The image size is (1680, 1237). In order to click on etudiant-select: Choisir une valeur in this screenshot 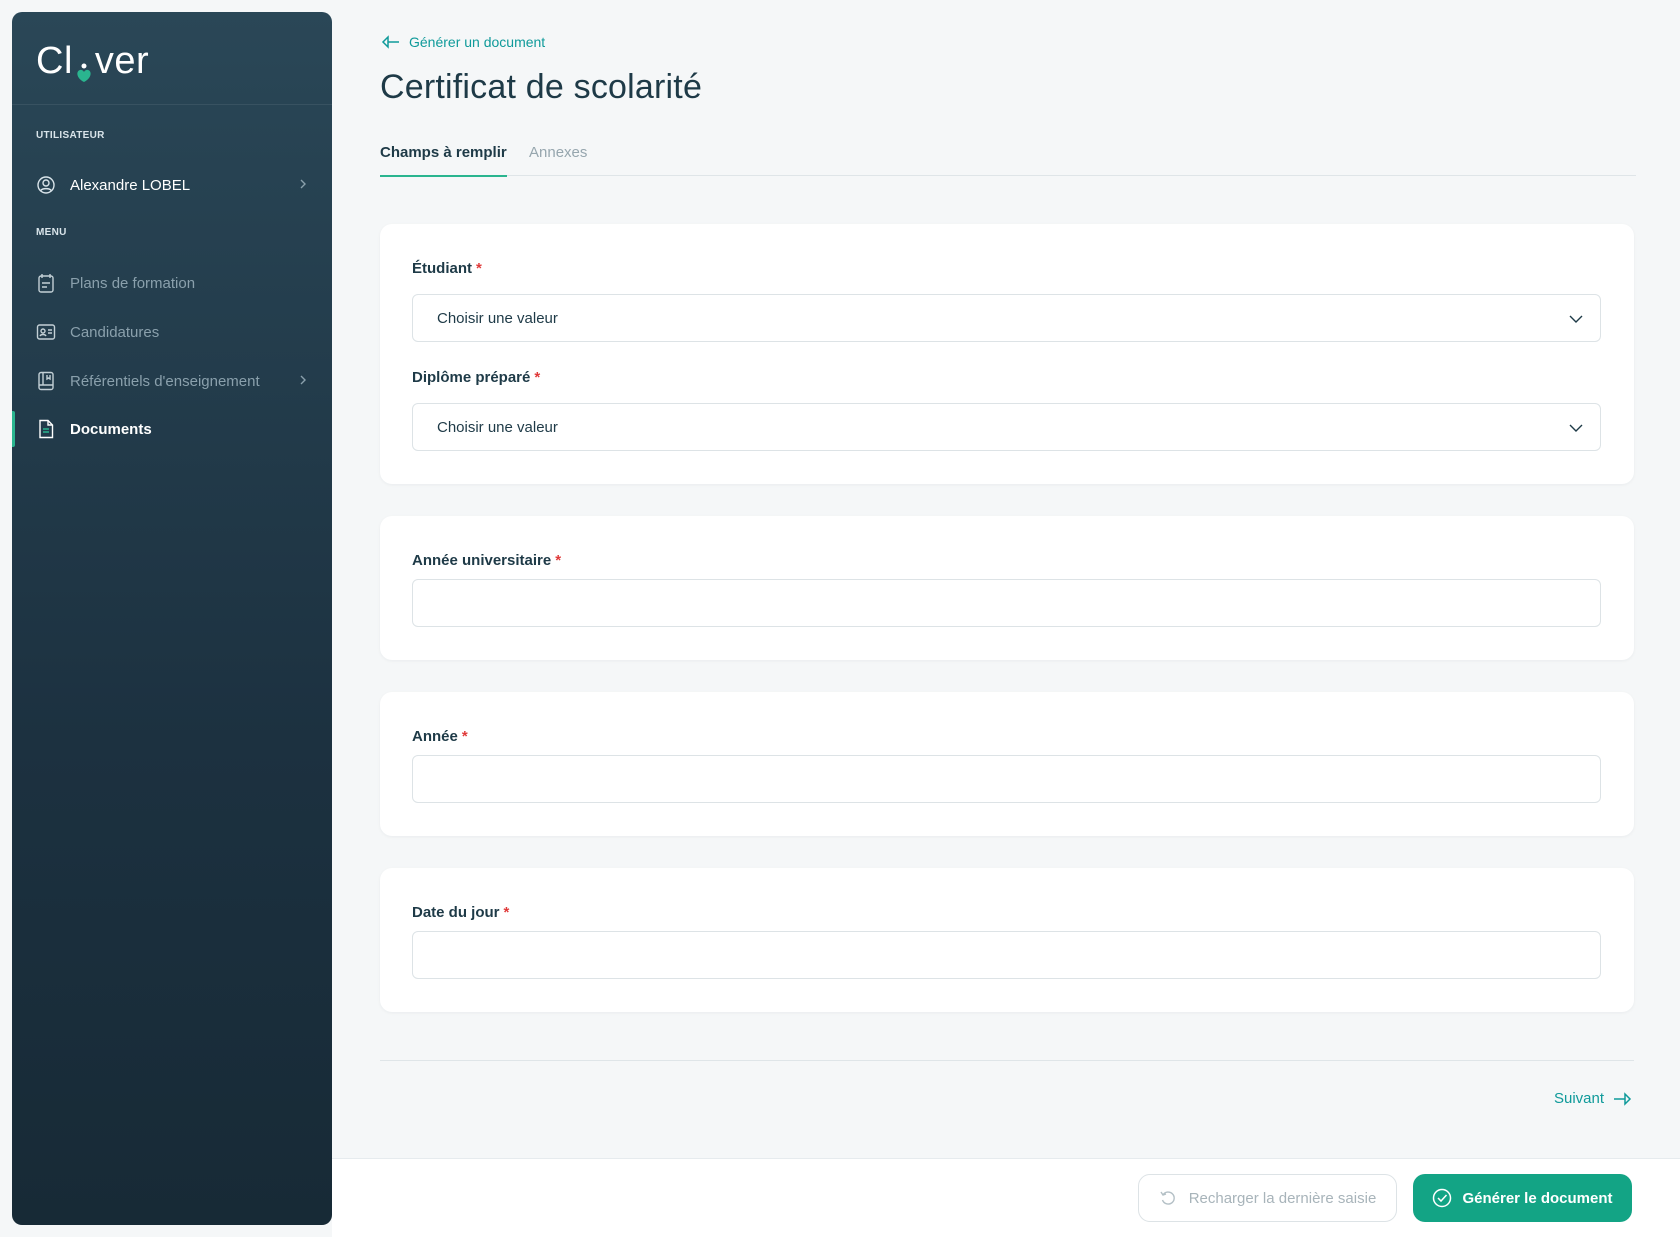, I will do `click(1006, 318)`.